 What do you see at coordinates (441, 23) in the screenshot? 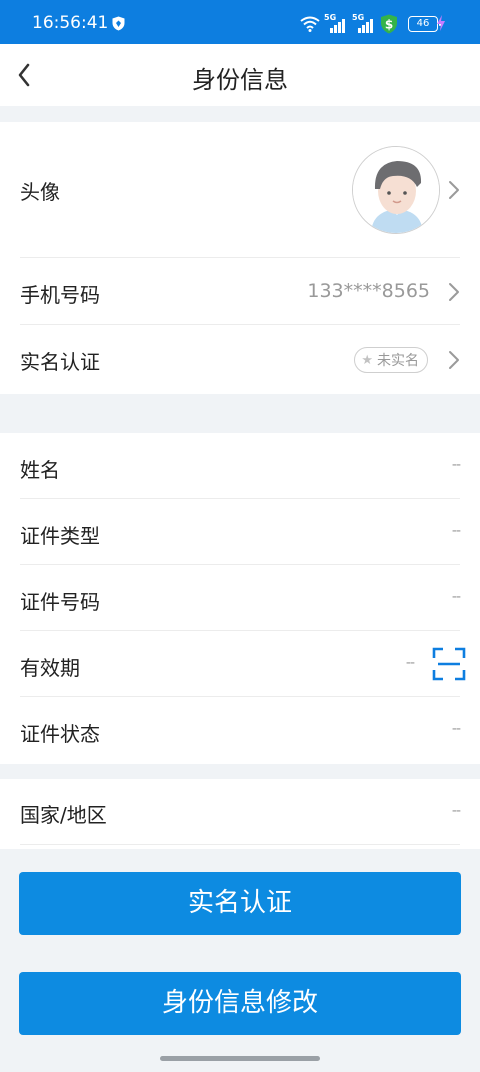
I see `charging-bolt-icon` at bounding box center [441, 23].